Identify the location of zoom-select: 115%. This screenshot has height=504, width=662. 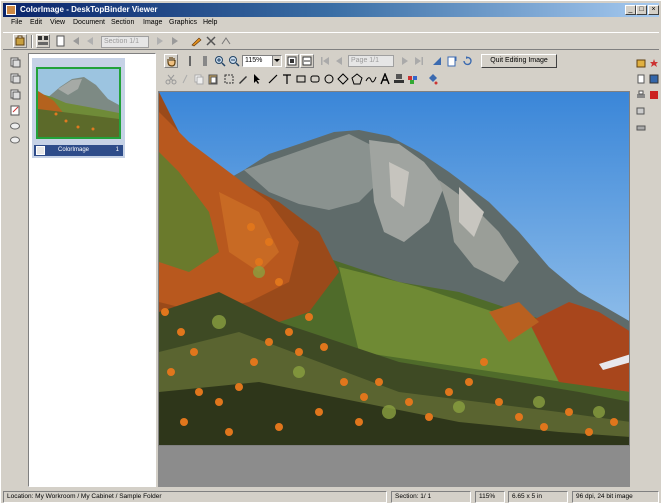
(262, 61).